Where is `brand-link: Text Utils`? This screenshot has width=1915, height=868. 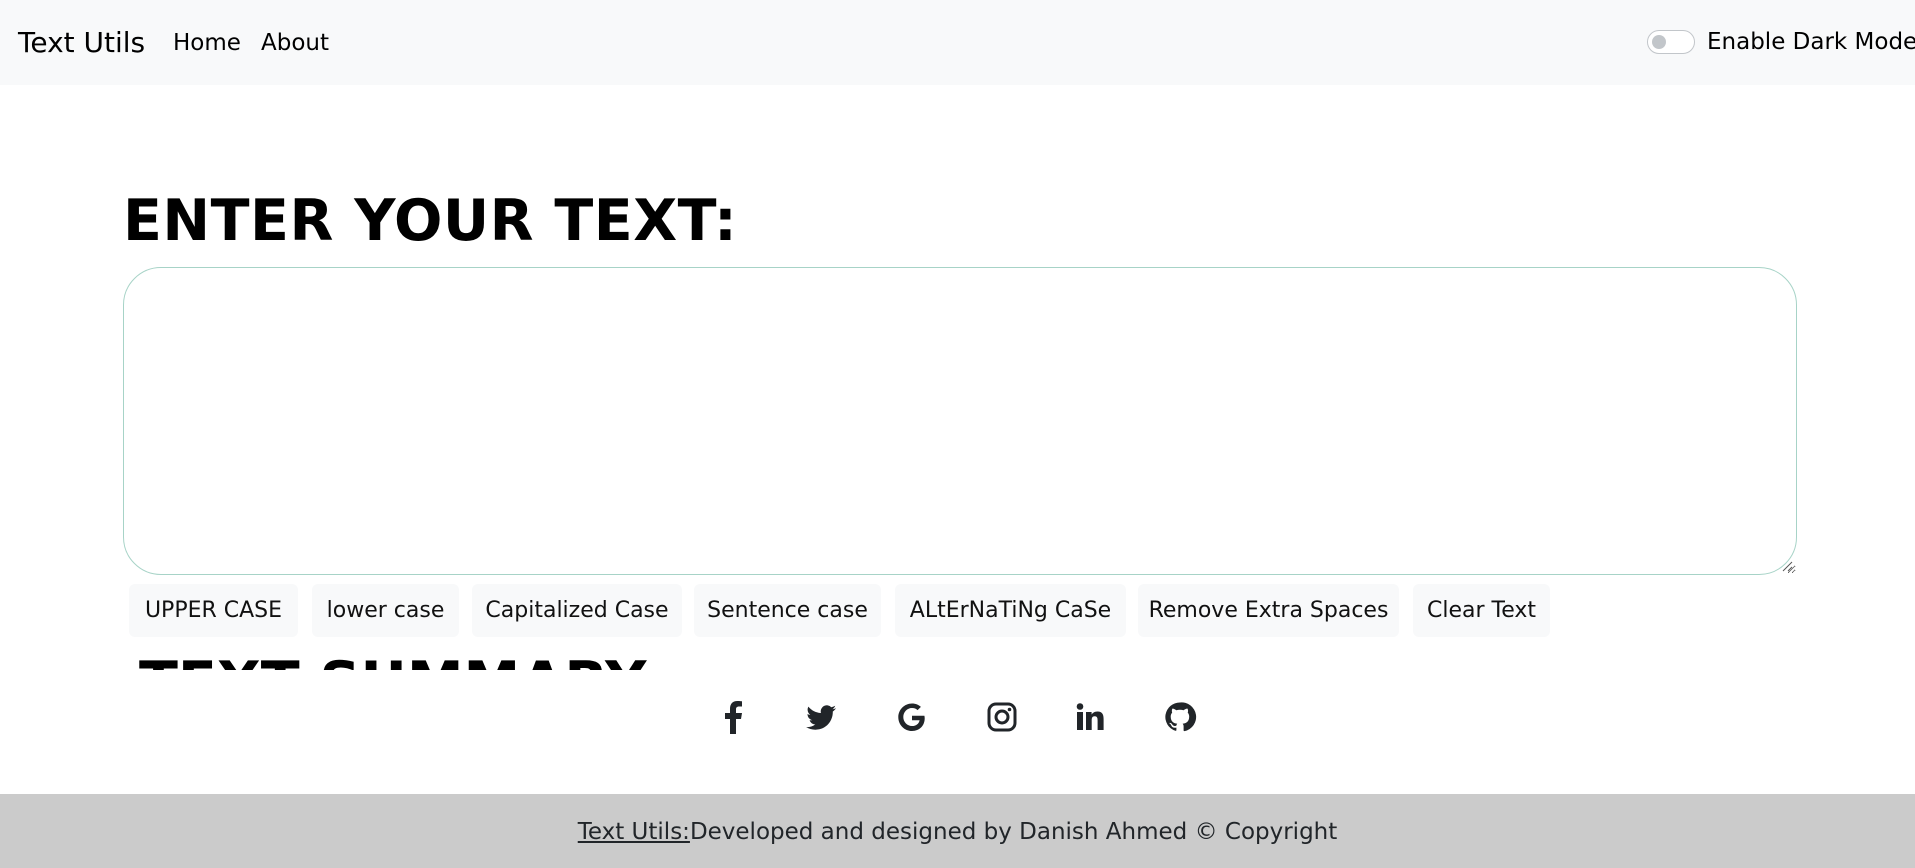
brand-link: Text Utils is located at coordinates (81, 43).